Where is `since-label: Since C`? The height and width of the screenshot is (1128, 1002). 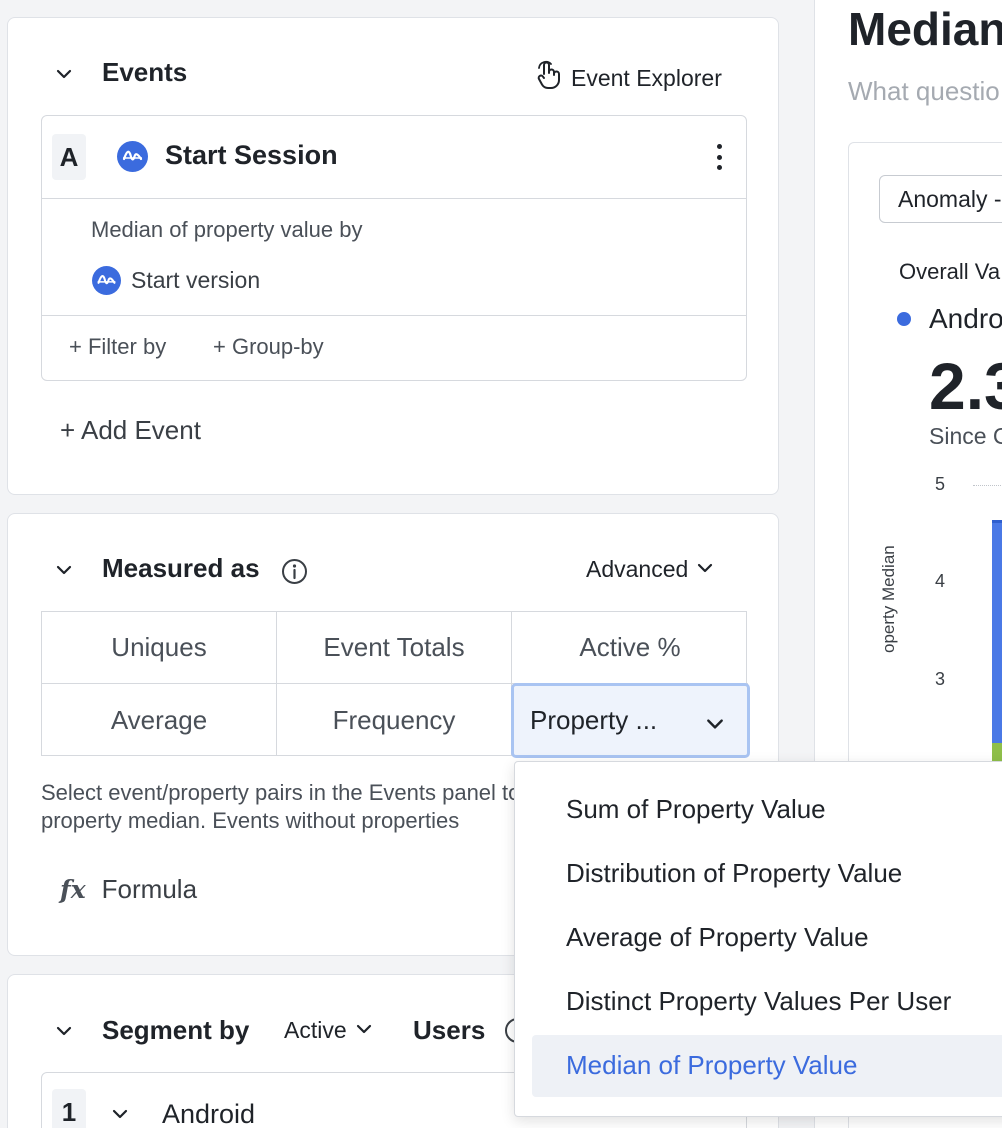
since-label: Since C is located at coordinates (965, 436).